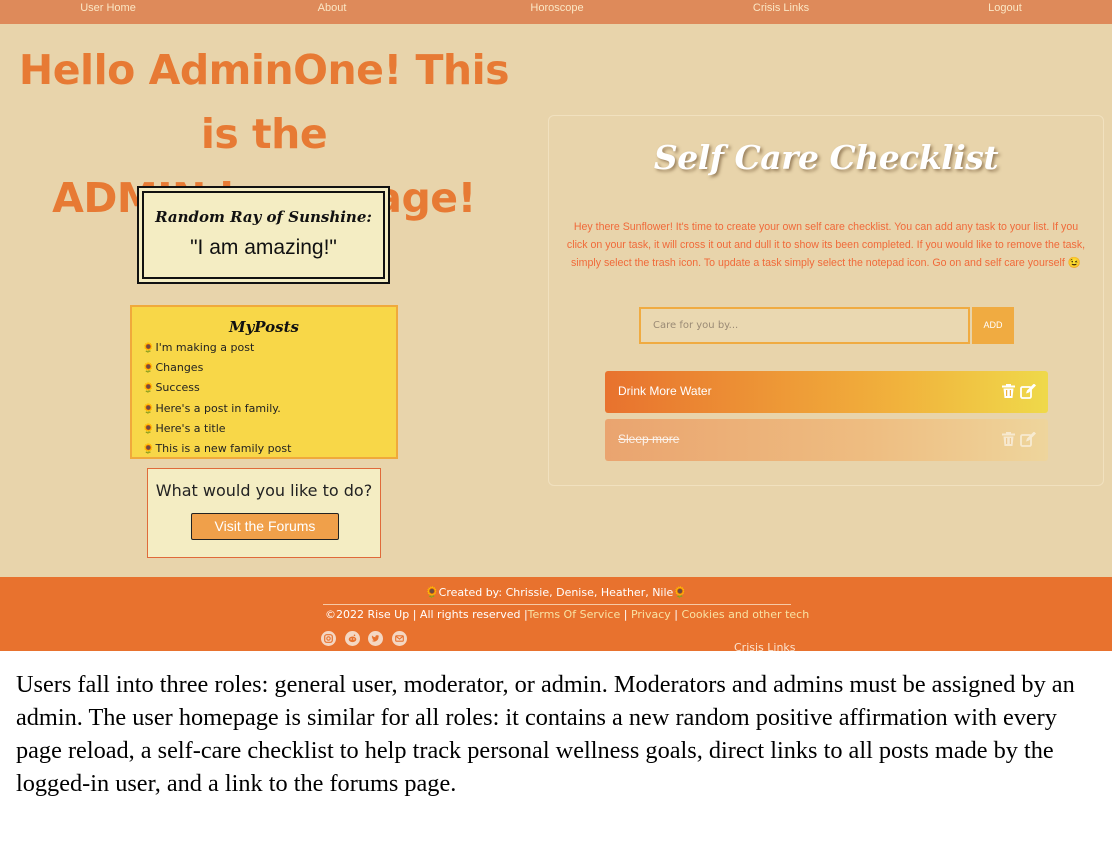  Describe the element at coordinates (179, 368) in the screenshot. I see `post-title: Changes` at that location.